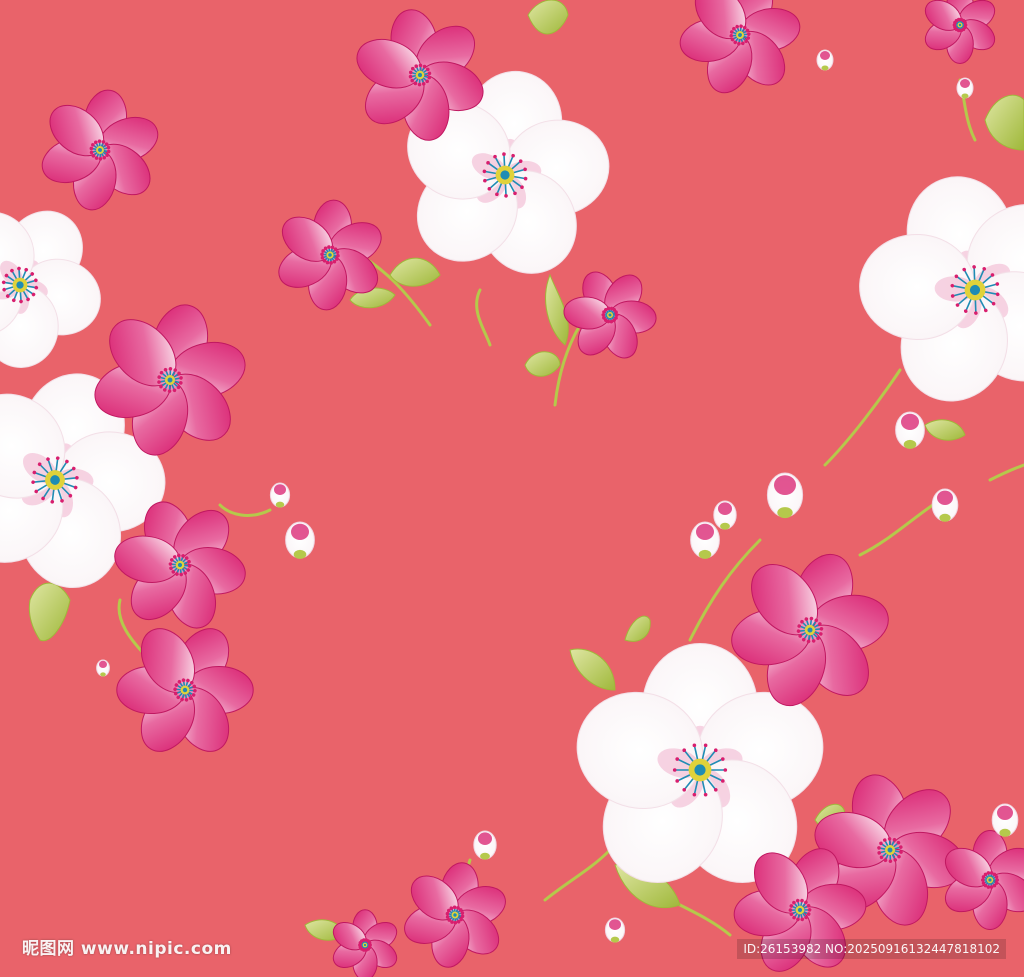  What do you see at coordinates (127, 949) in the screenshot?
I see `watermark-site: 昵图网 www.nipic.com` at bounding box center [127, 949].